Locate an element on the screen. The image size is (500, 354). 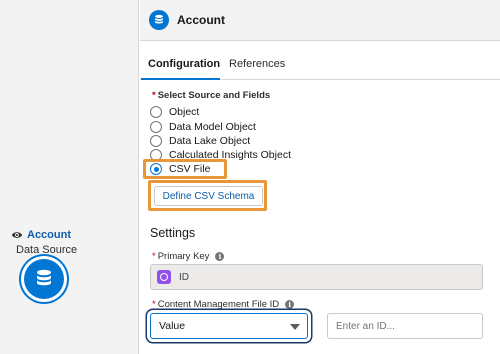
source-fields-label-text: Select Source and Fields is located at coordinates (214, 95).